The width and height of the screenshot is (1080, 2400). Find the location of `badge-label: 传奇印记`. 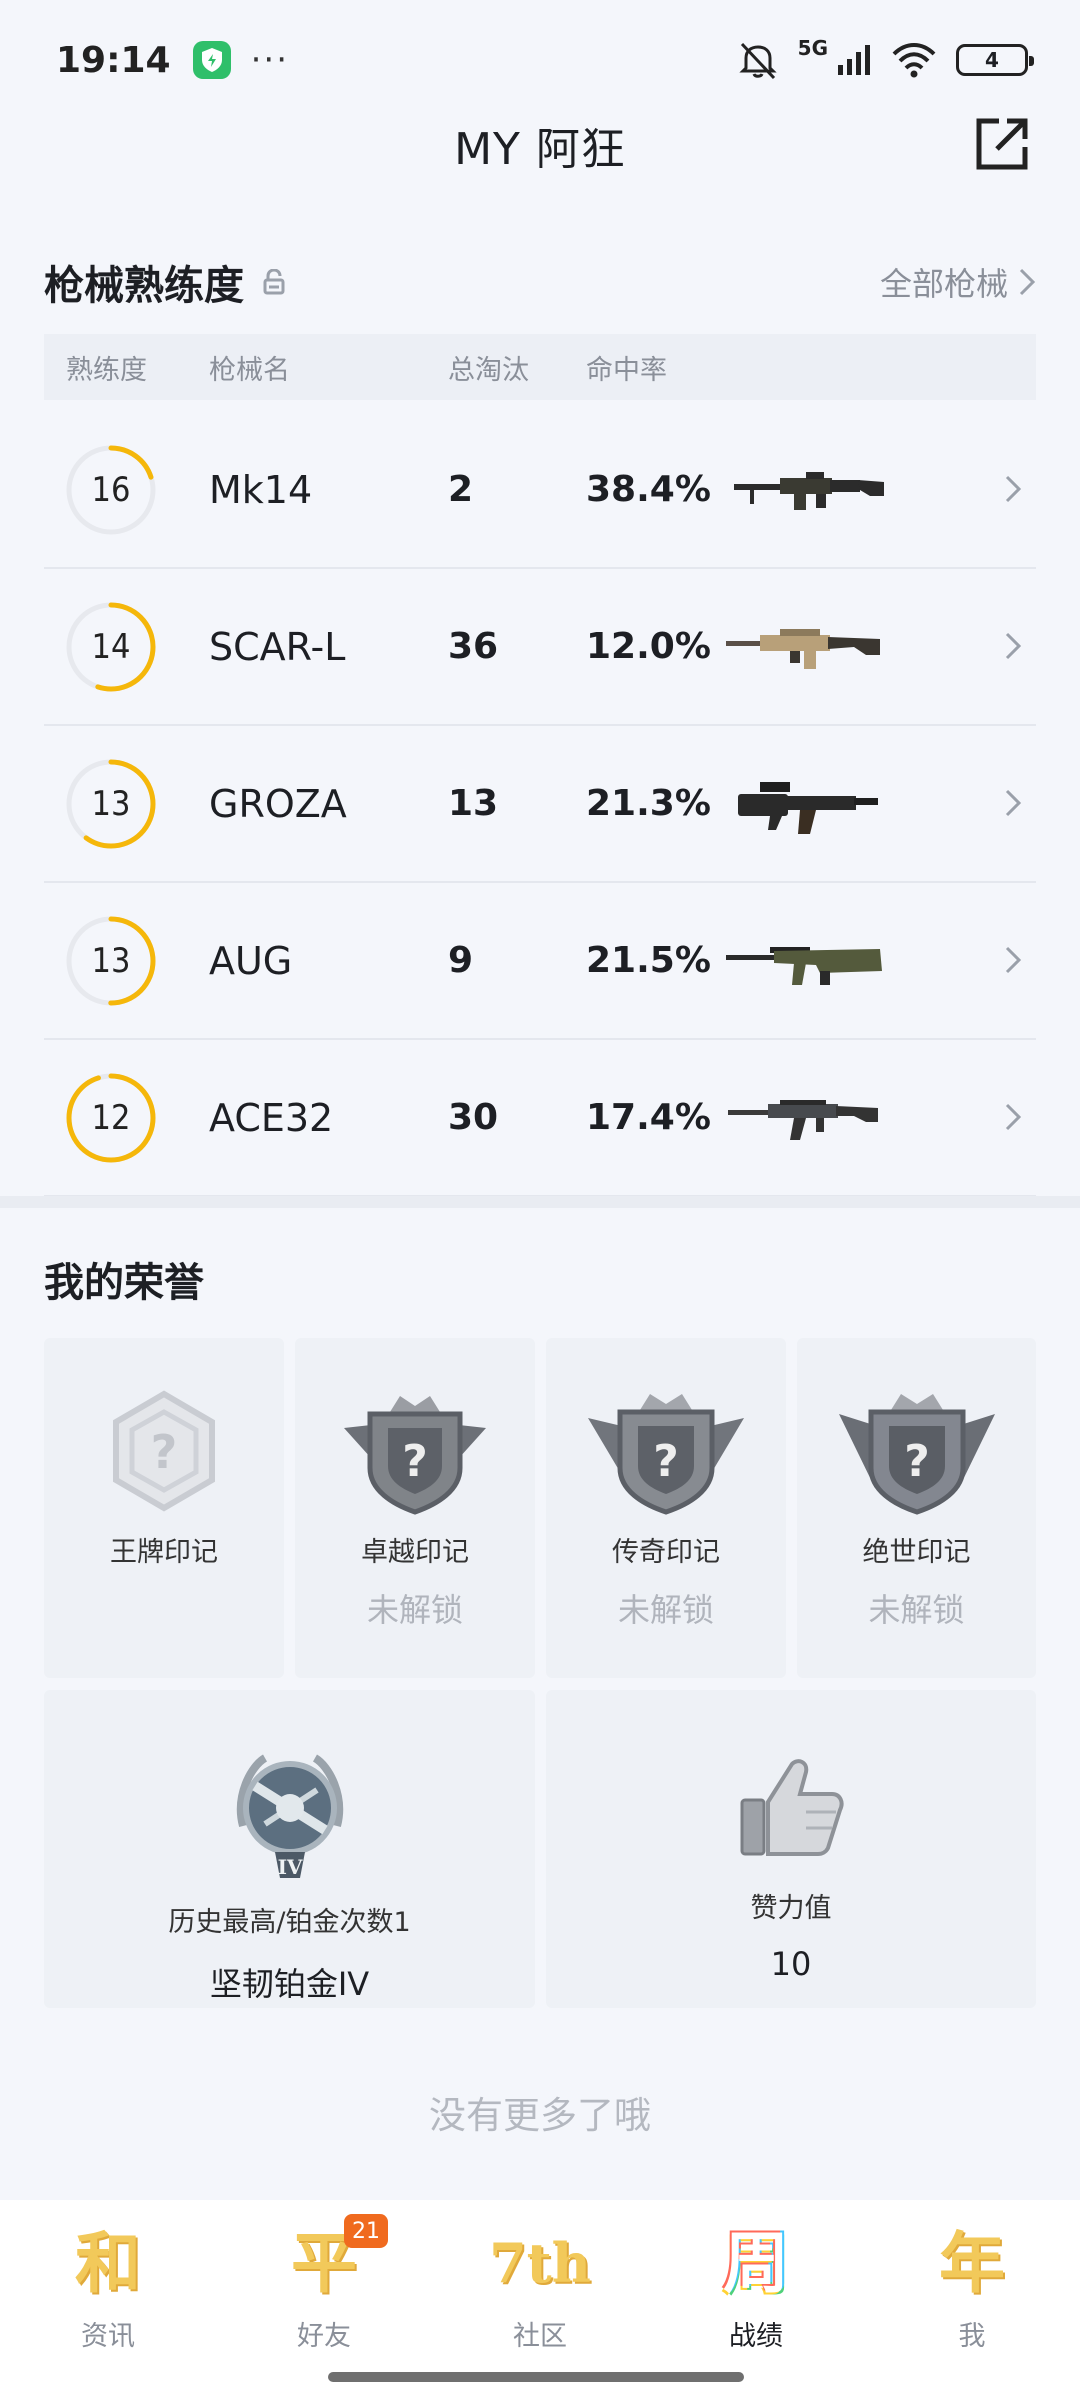

badge-label: 传奇印记 is located at coordinates (666, 1552).